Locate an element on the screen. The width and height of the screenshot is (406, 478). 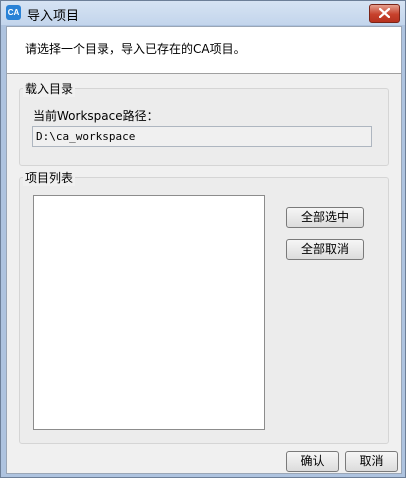
deselect-all-button: 全部取消 is located at coordinates (325, 249).